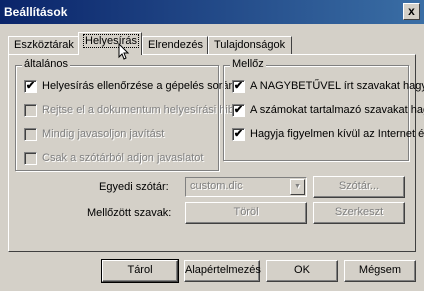 This screenshot has height=291, width=424. What do you see at coordinates (337, 110) in the screenshot?
I see `checkbox-label: A számokat tartalmazó szavakat hagyja` at bounding box center [337, 110].